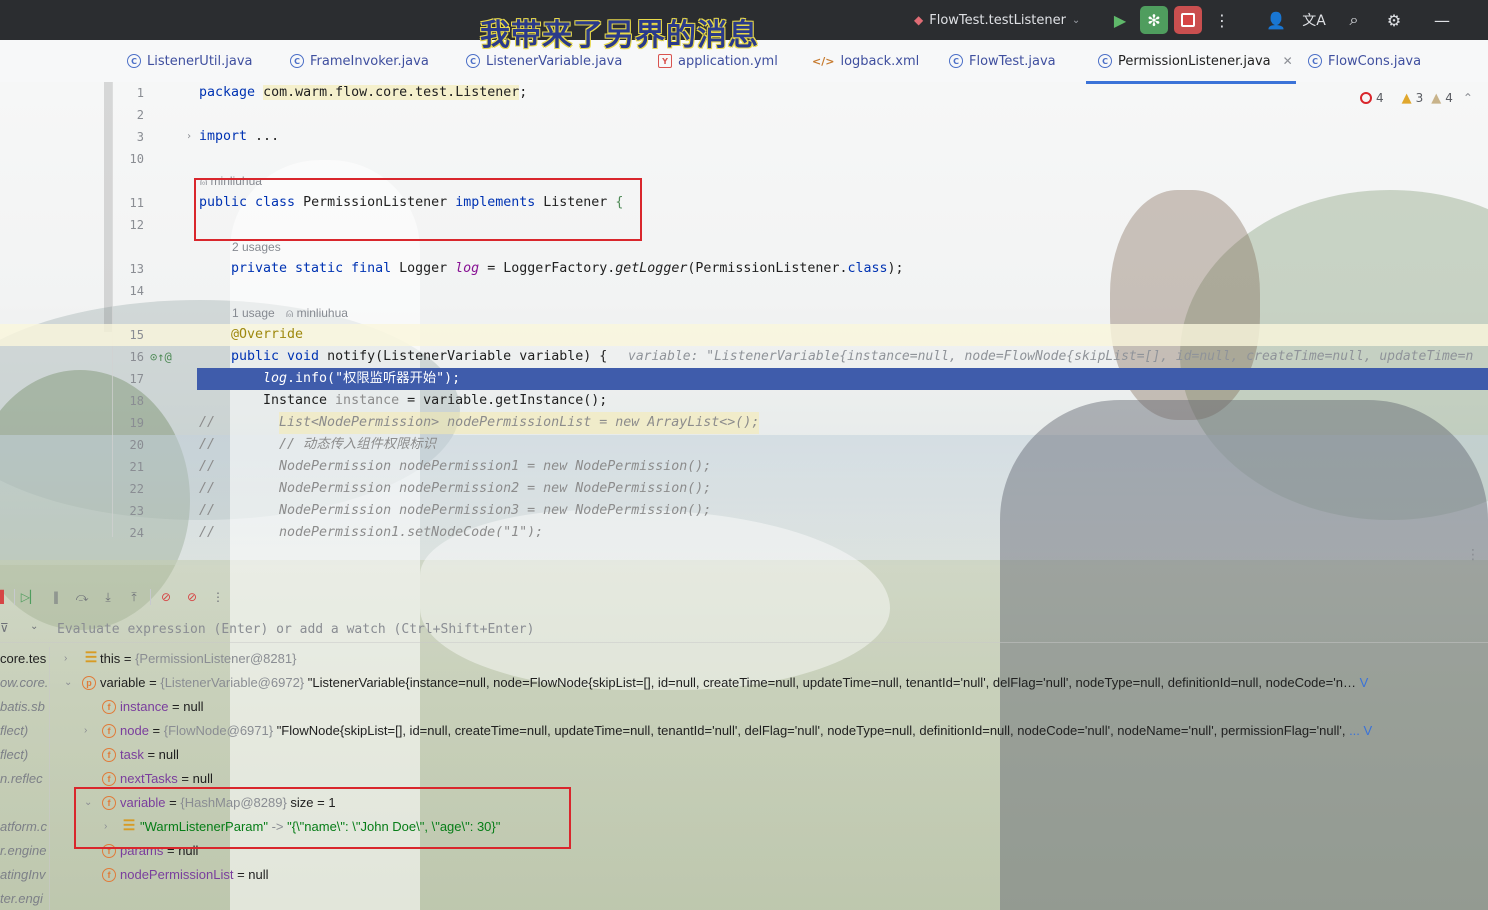 This screenshot has height=910, width=1488. I want to click on settings-button: ⚙, so click(1394, 20).